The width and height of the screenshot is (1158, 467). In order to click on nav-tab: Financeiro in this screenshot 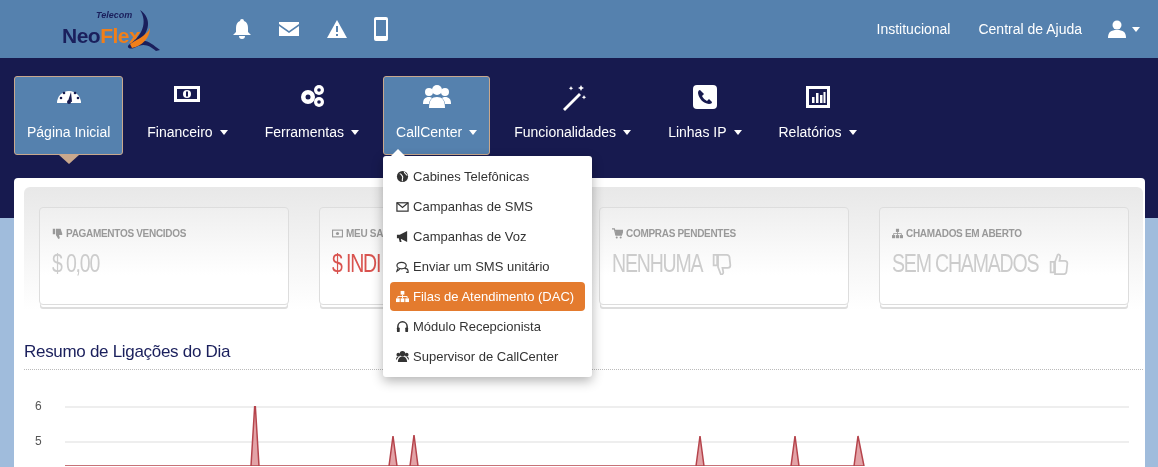, I will do `click(187, 115)`.